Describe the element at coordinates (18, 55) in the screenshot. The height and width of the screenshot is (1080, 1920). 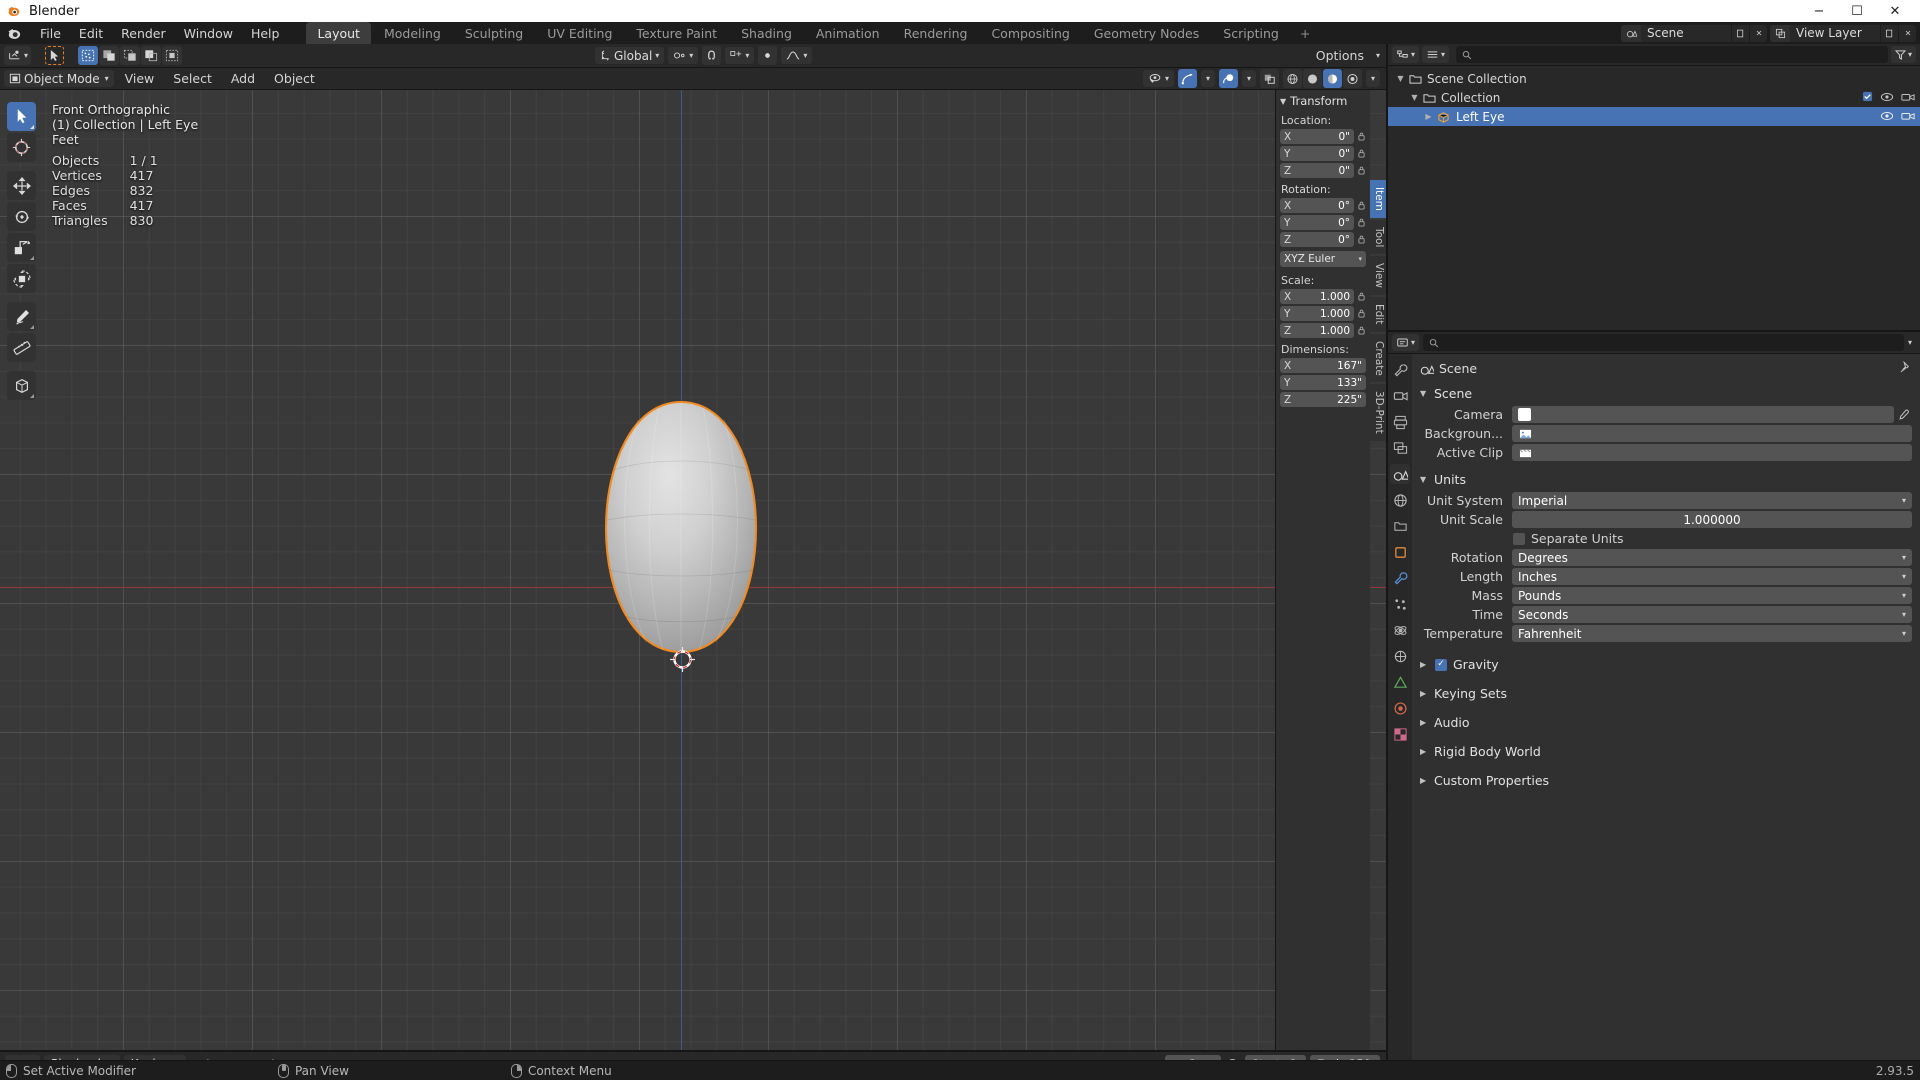
I see `editor-type-button: ▾` at that location.